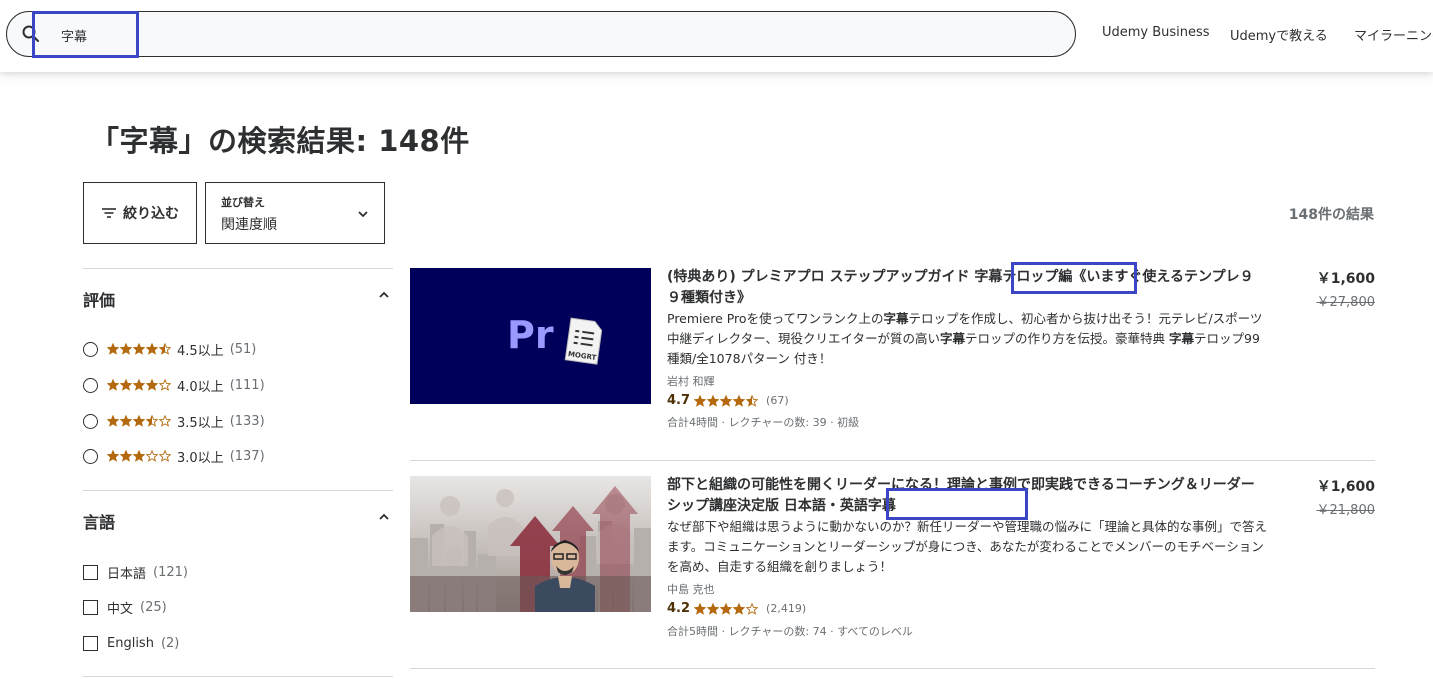  I want to click on rating-option-3-0: 3.0以上 (137), so click(174, 456).